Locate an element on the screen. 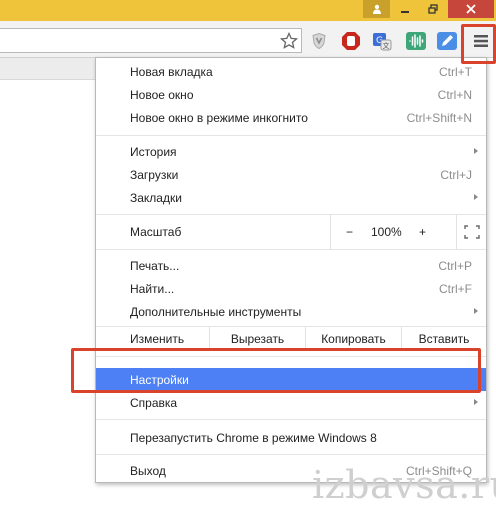  menu-item-label: Перезапустить Chrome в режиме Windows 8 is located at coordinates (253, 437).